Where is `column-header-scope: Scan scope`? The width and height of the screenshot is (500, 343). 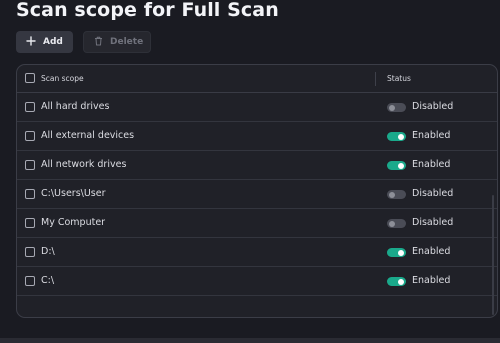
column-header-scope: Scan scope is located at coordinates (62, 78).